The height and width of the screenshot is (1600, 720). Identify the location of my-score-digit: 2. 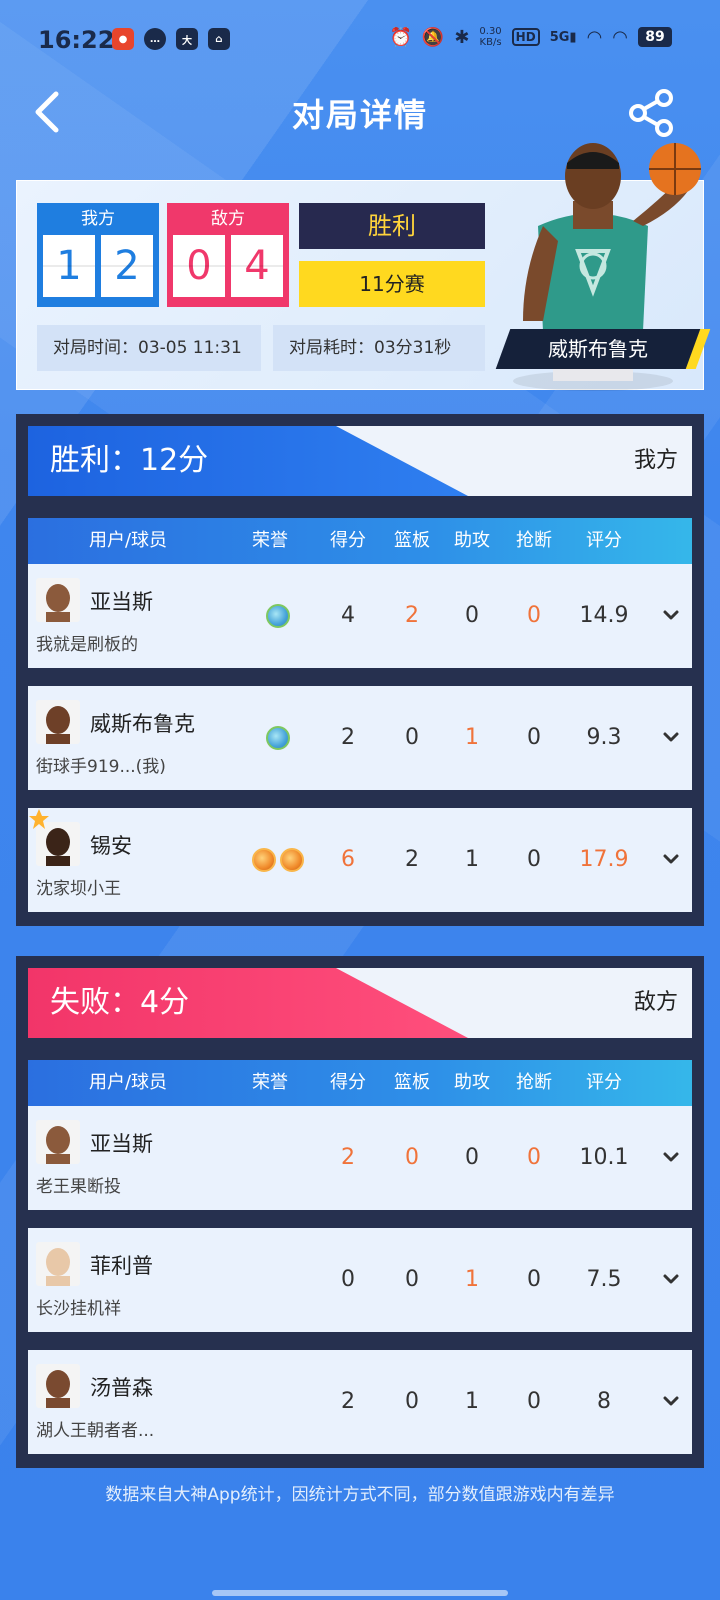
(127, 266).